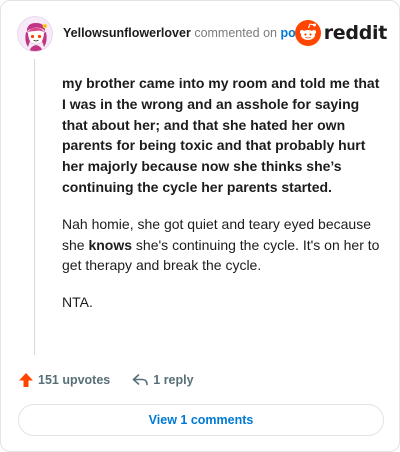 The image size is (400, 452). I want to click on emphasized-word: knows, so click(110, 244).